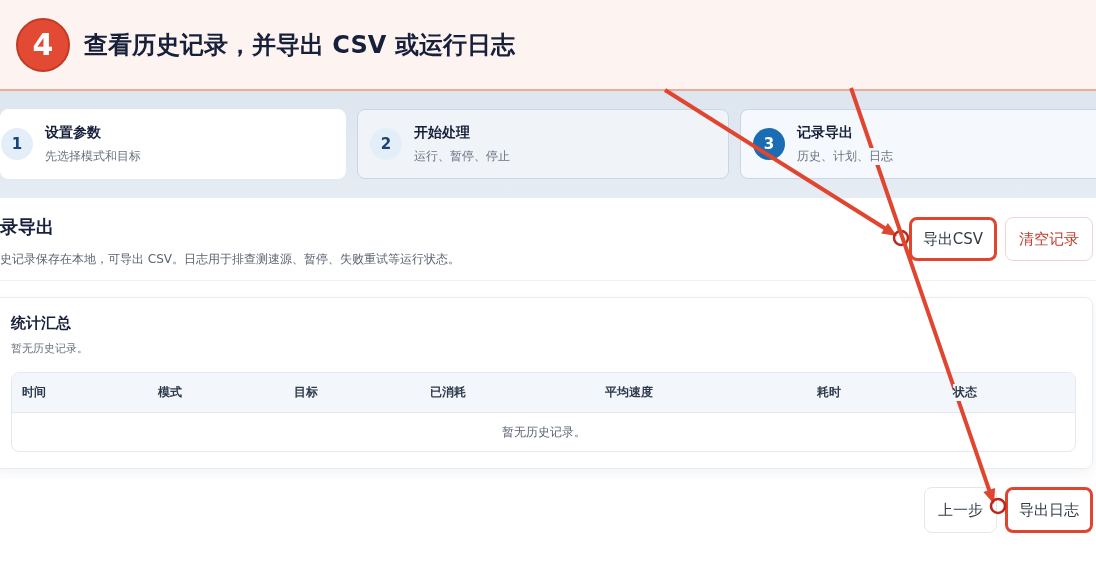  I want to click on step-card: 3 记录导出 历史、计划、日志, so click(918, 144).